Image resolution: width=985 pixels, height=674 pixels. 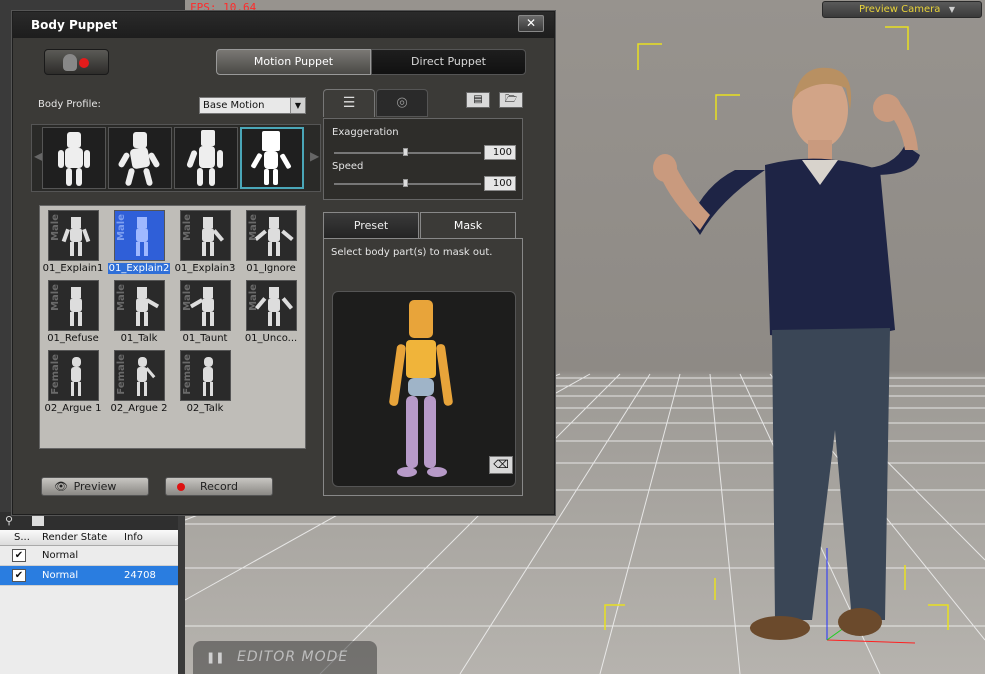 I want to click on speed-label: Speed, so click(x=348, y=166).